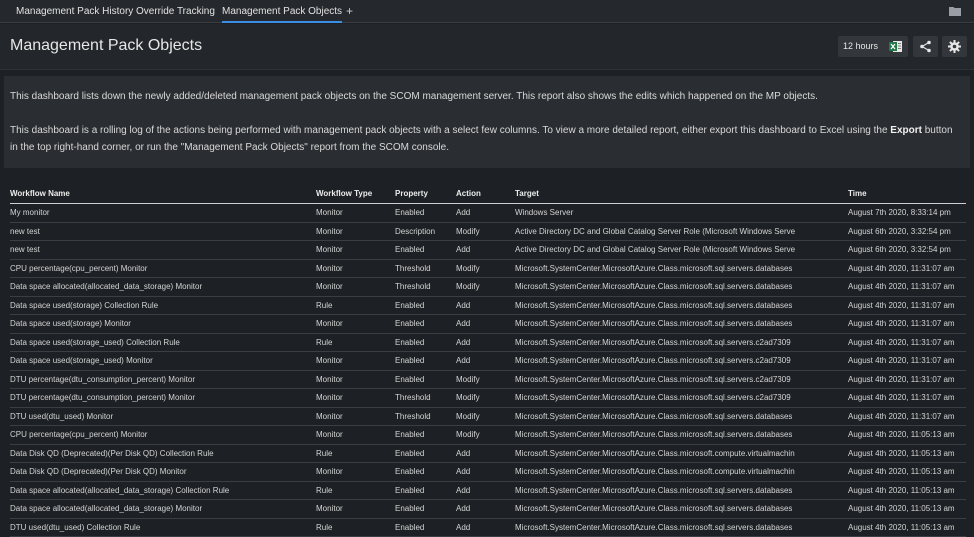 Image resolution: width=974 pixels, height=537 pixels. What do you see at coordinates (655, 193) in the screenshot?
I see `column-header-target: Target` at bounding box center [655, 193].